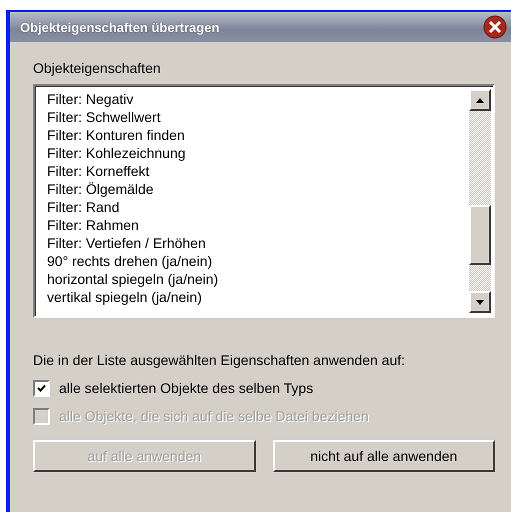  Describe the element at coordinates (258, 261) in the screenshot. I see `list-item: 90° rechts drehen (ja/nein)` at that location.